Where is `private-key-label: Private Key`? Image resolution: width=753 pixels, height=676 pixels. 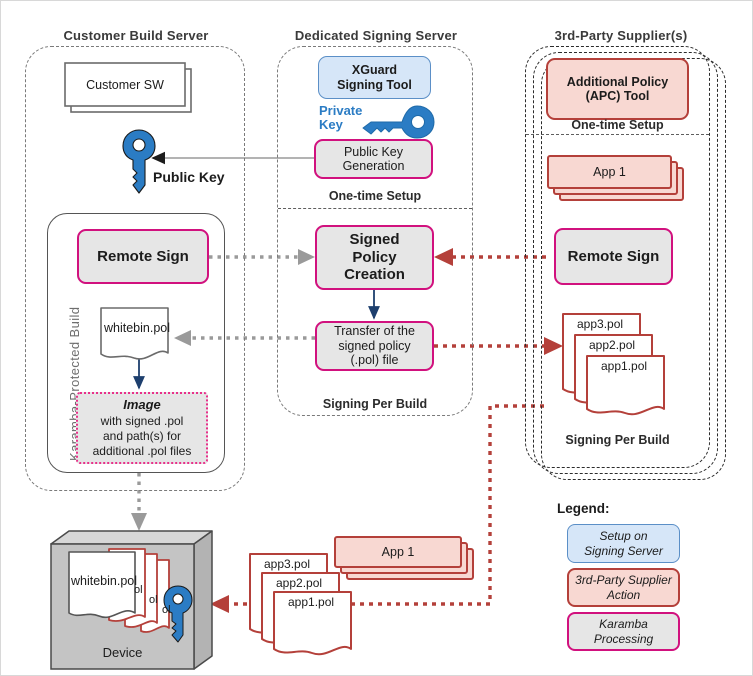
private-key-label: Private Key is located at coordinates (343, 118).